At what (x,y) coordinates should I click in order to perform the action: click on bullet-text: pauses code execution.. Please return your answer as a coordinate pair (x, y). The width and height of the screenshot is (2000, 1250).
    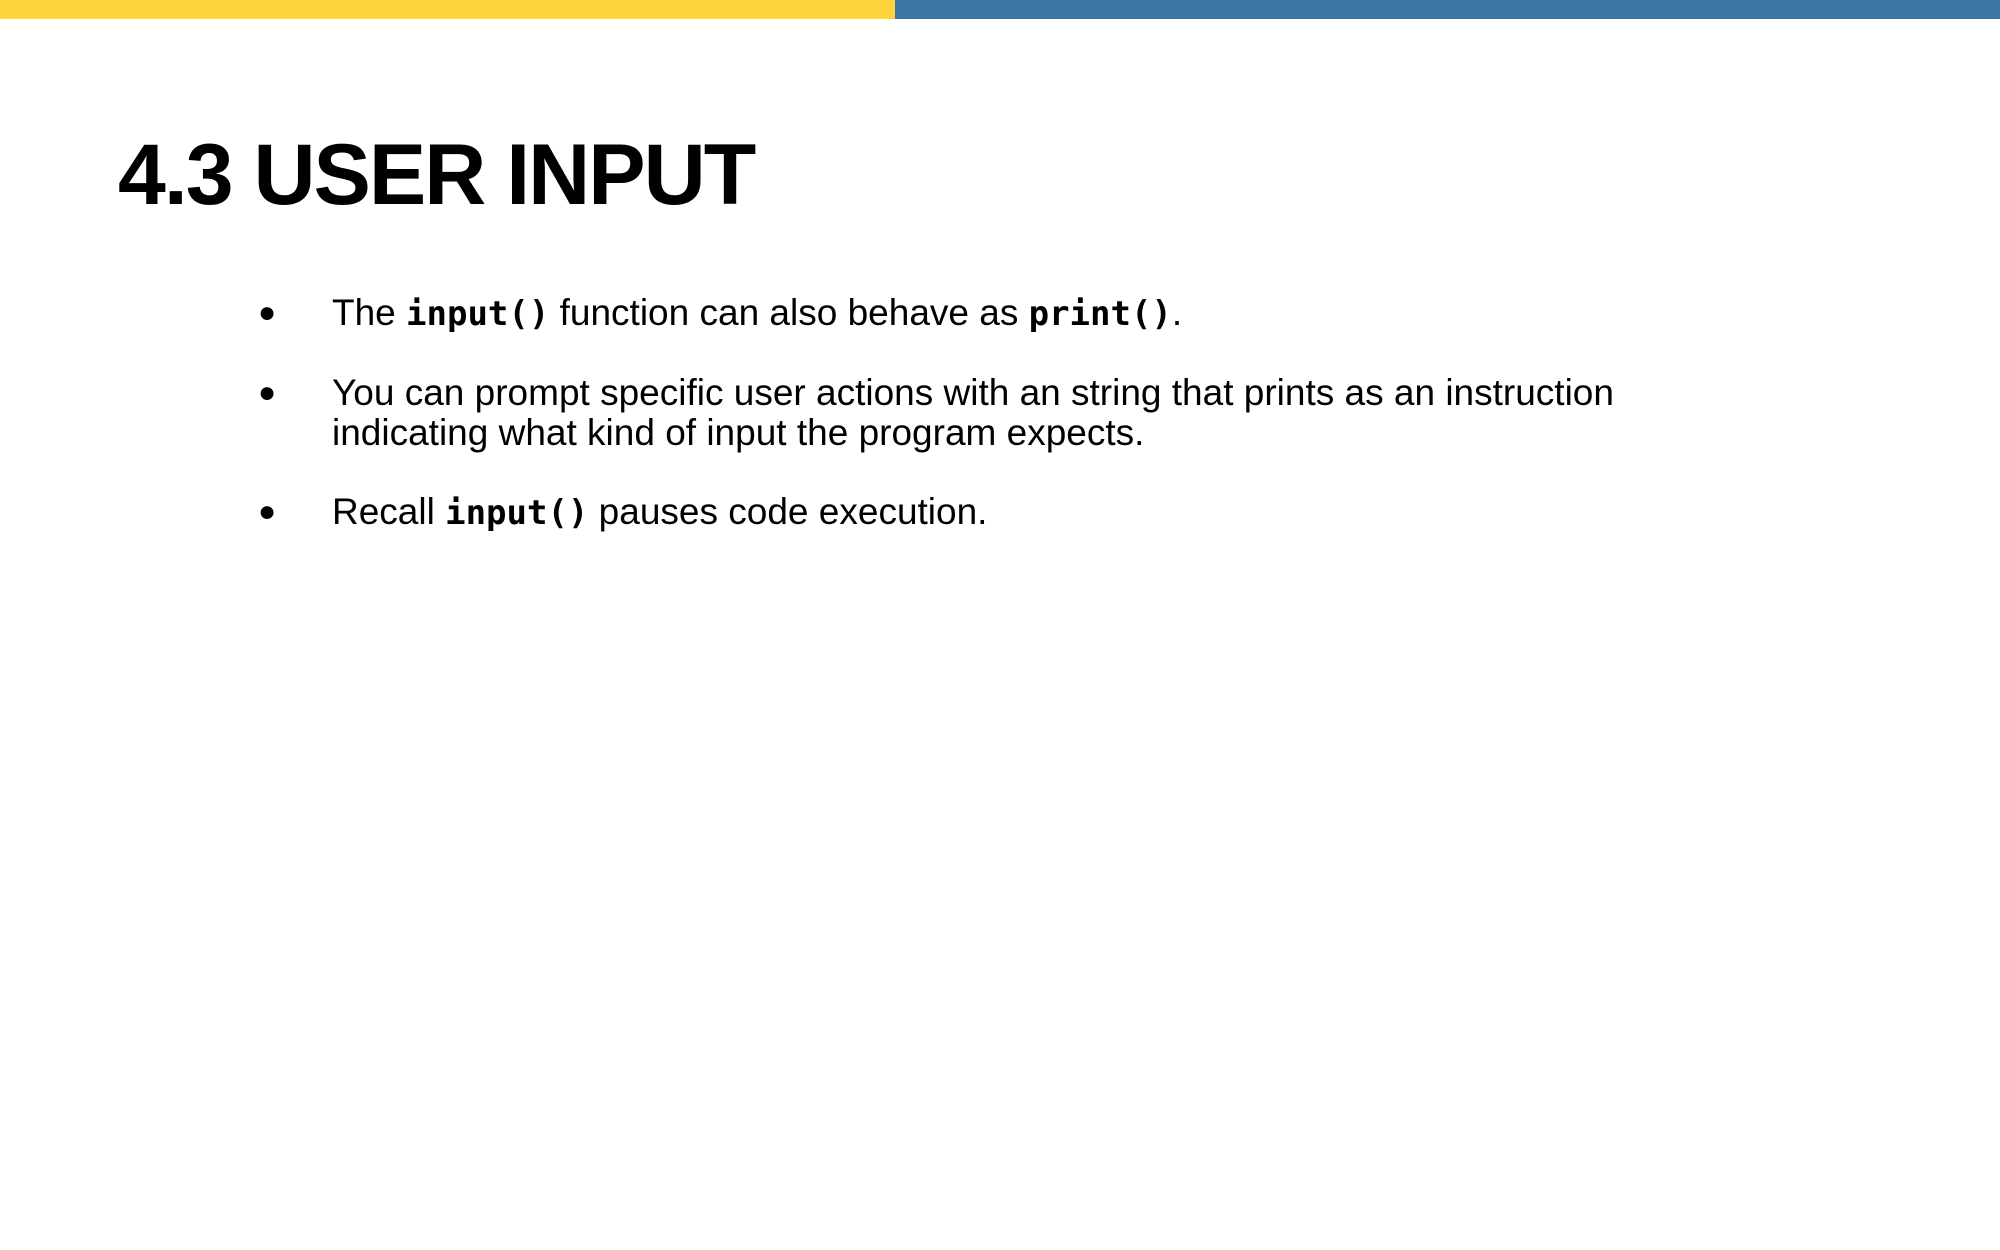
    Looking at the image, I should click on (788, 511).